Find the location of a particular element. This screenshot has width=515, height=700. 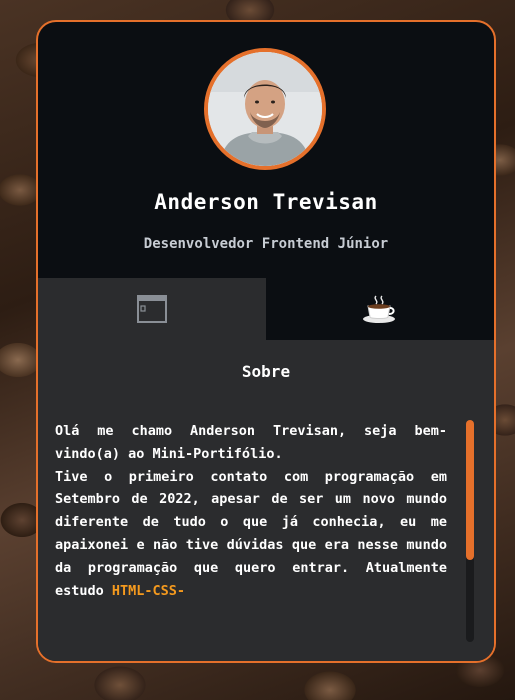

tab-coffee is located at coordinates (380, 309).